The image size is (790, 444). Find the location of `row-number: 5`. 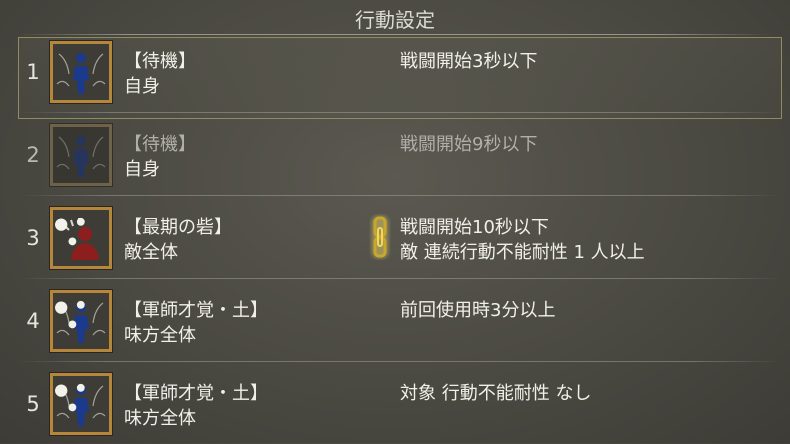

row-number: 5 is located at coordinates (33, 404).